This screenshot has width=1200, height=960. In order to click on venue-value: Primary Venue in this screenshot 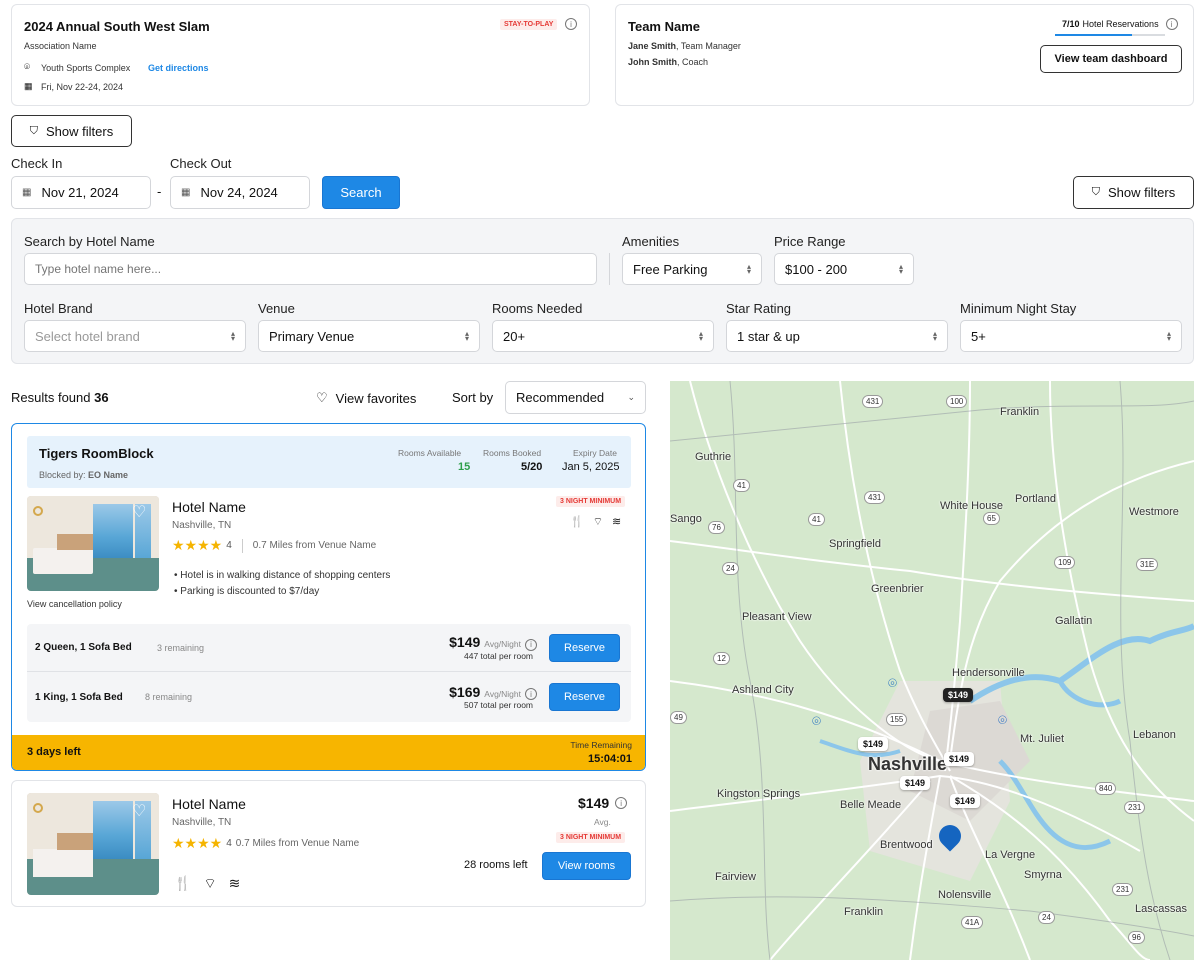, I will do `click(312, 336)`.